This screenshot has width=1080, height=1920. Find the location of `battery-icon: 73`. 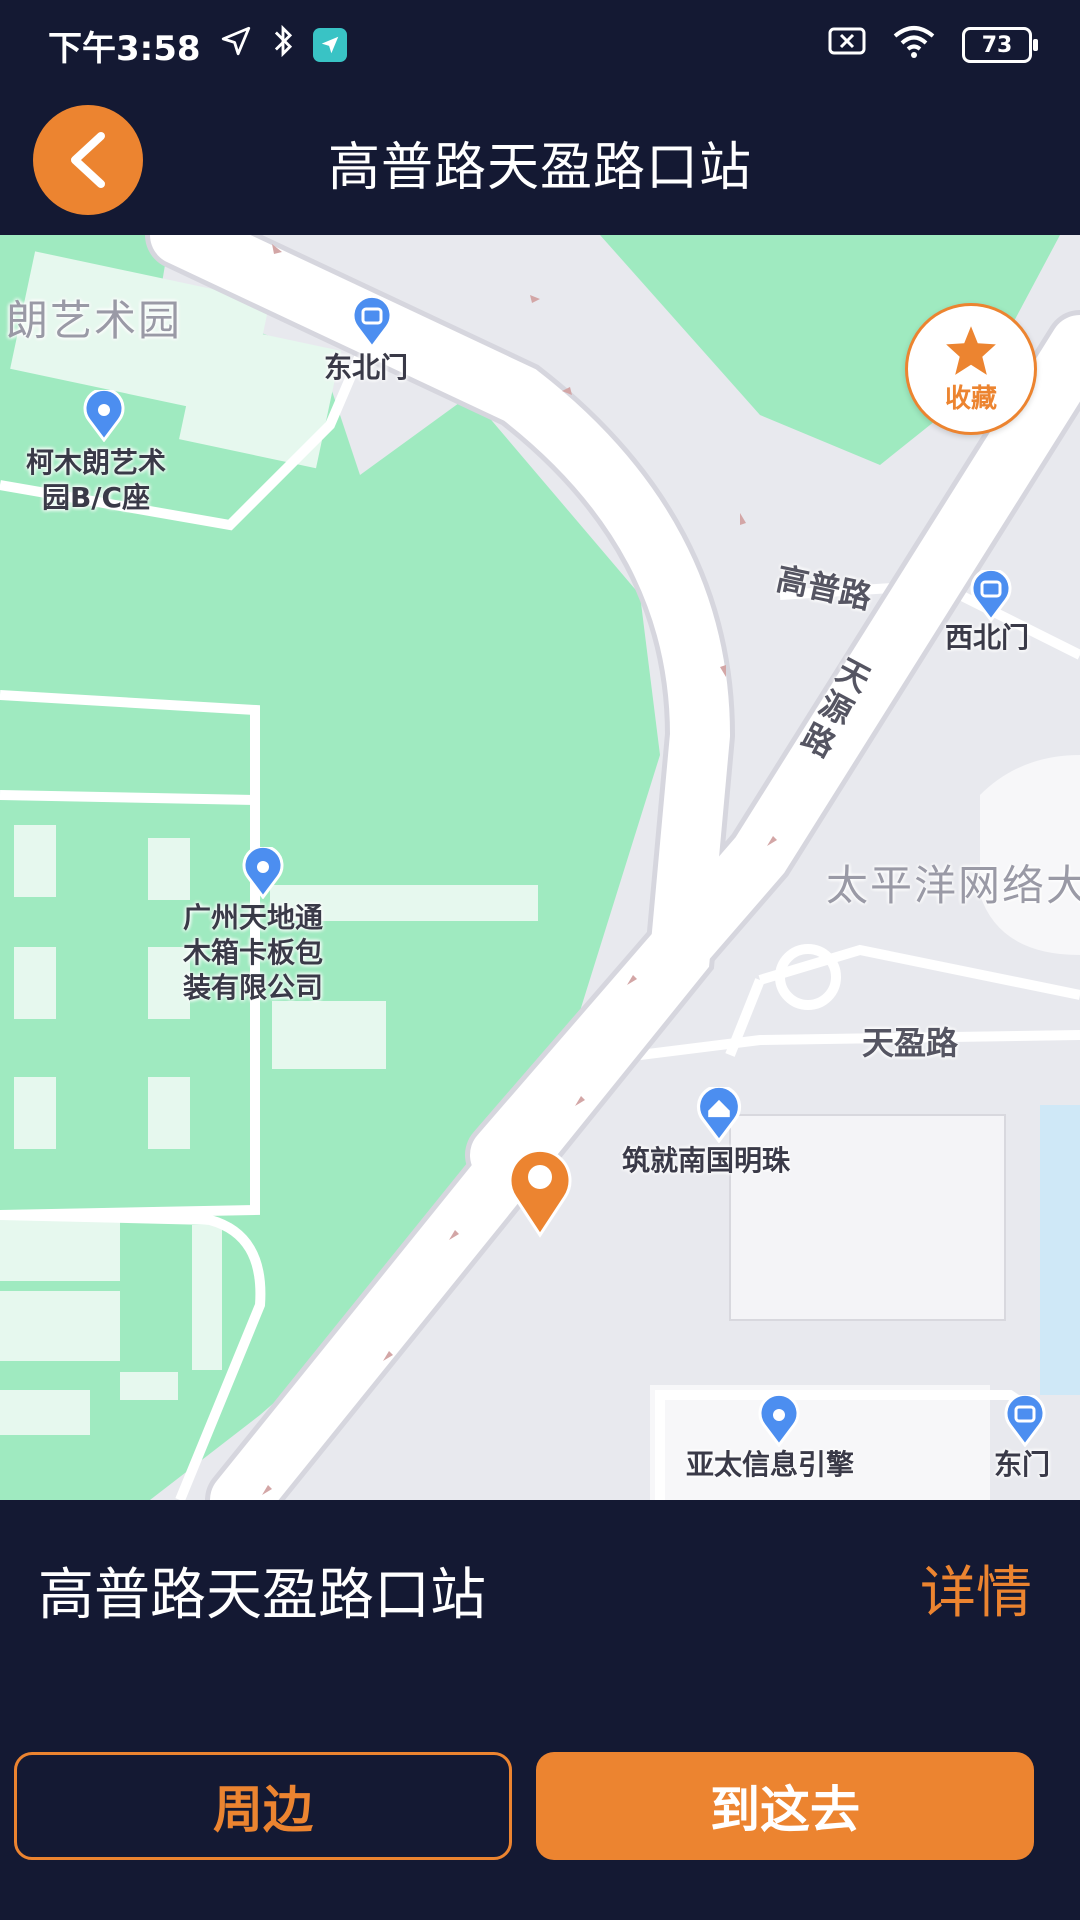

battery-icon: 73 is located at coordinates (1000, 45).